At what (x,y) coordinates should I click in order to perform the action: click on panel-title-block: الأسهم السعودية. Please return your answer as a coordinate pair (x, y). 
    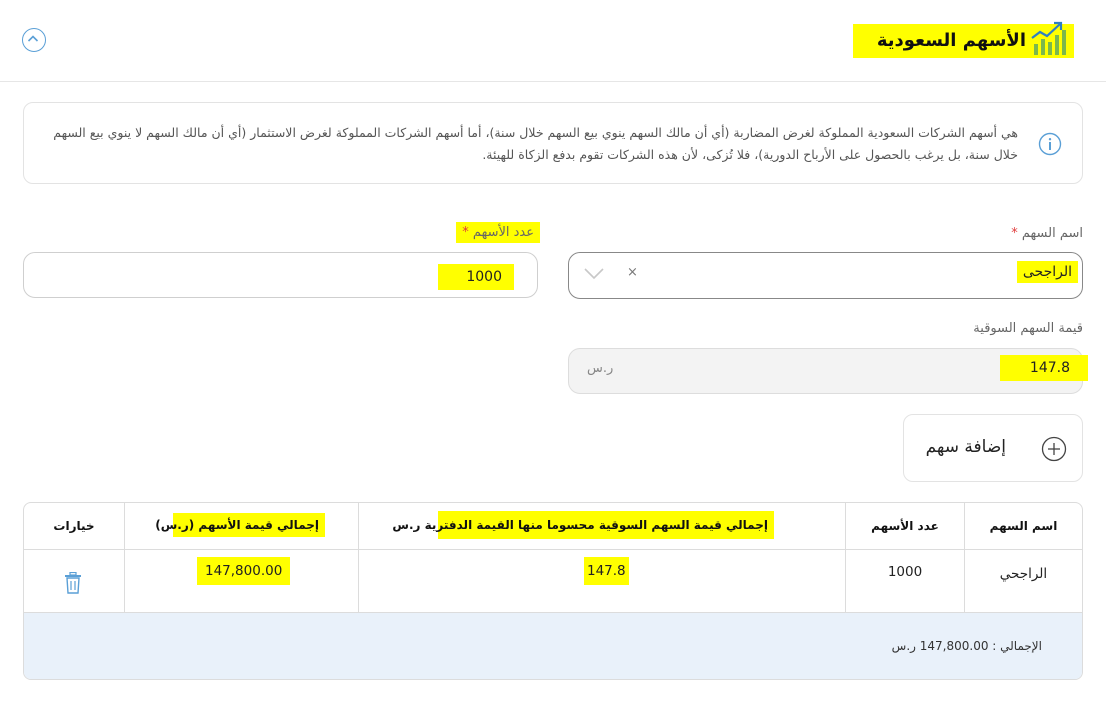
    Looking at the image, I should click on (963, 39).